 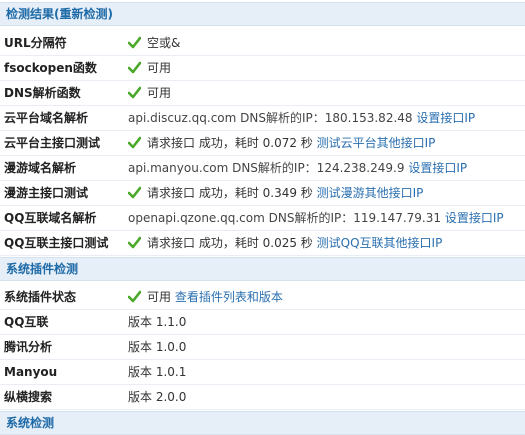 I want to click on row-label: Manyou, so click(x=31, y=372).